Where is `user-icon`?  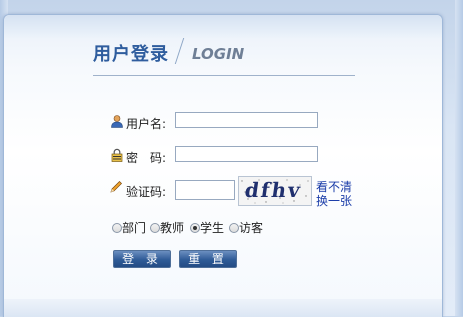
user-icon is located at coordinates (117, 121).